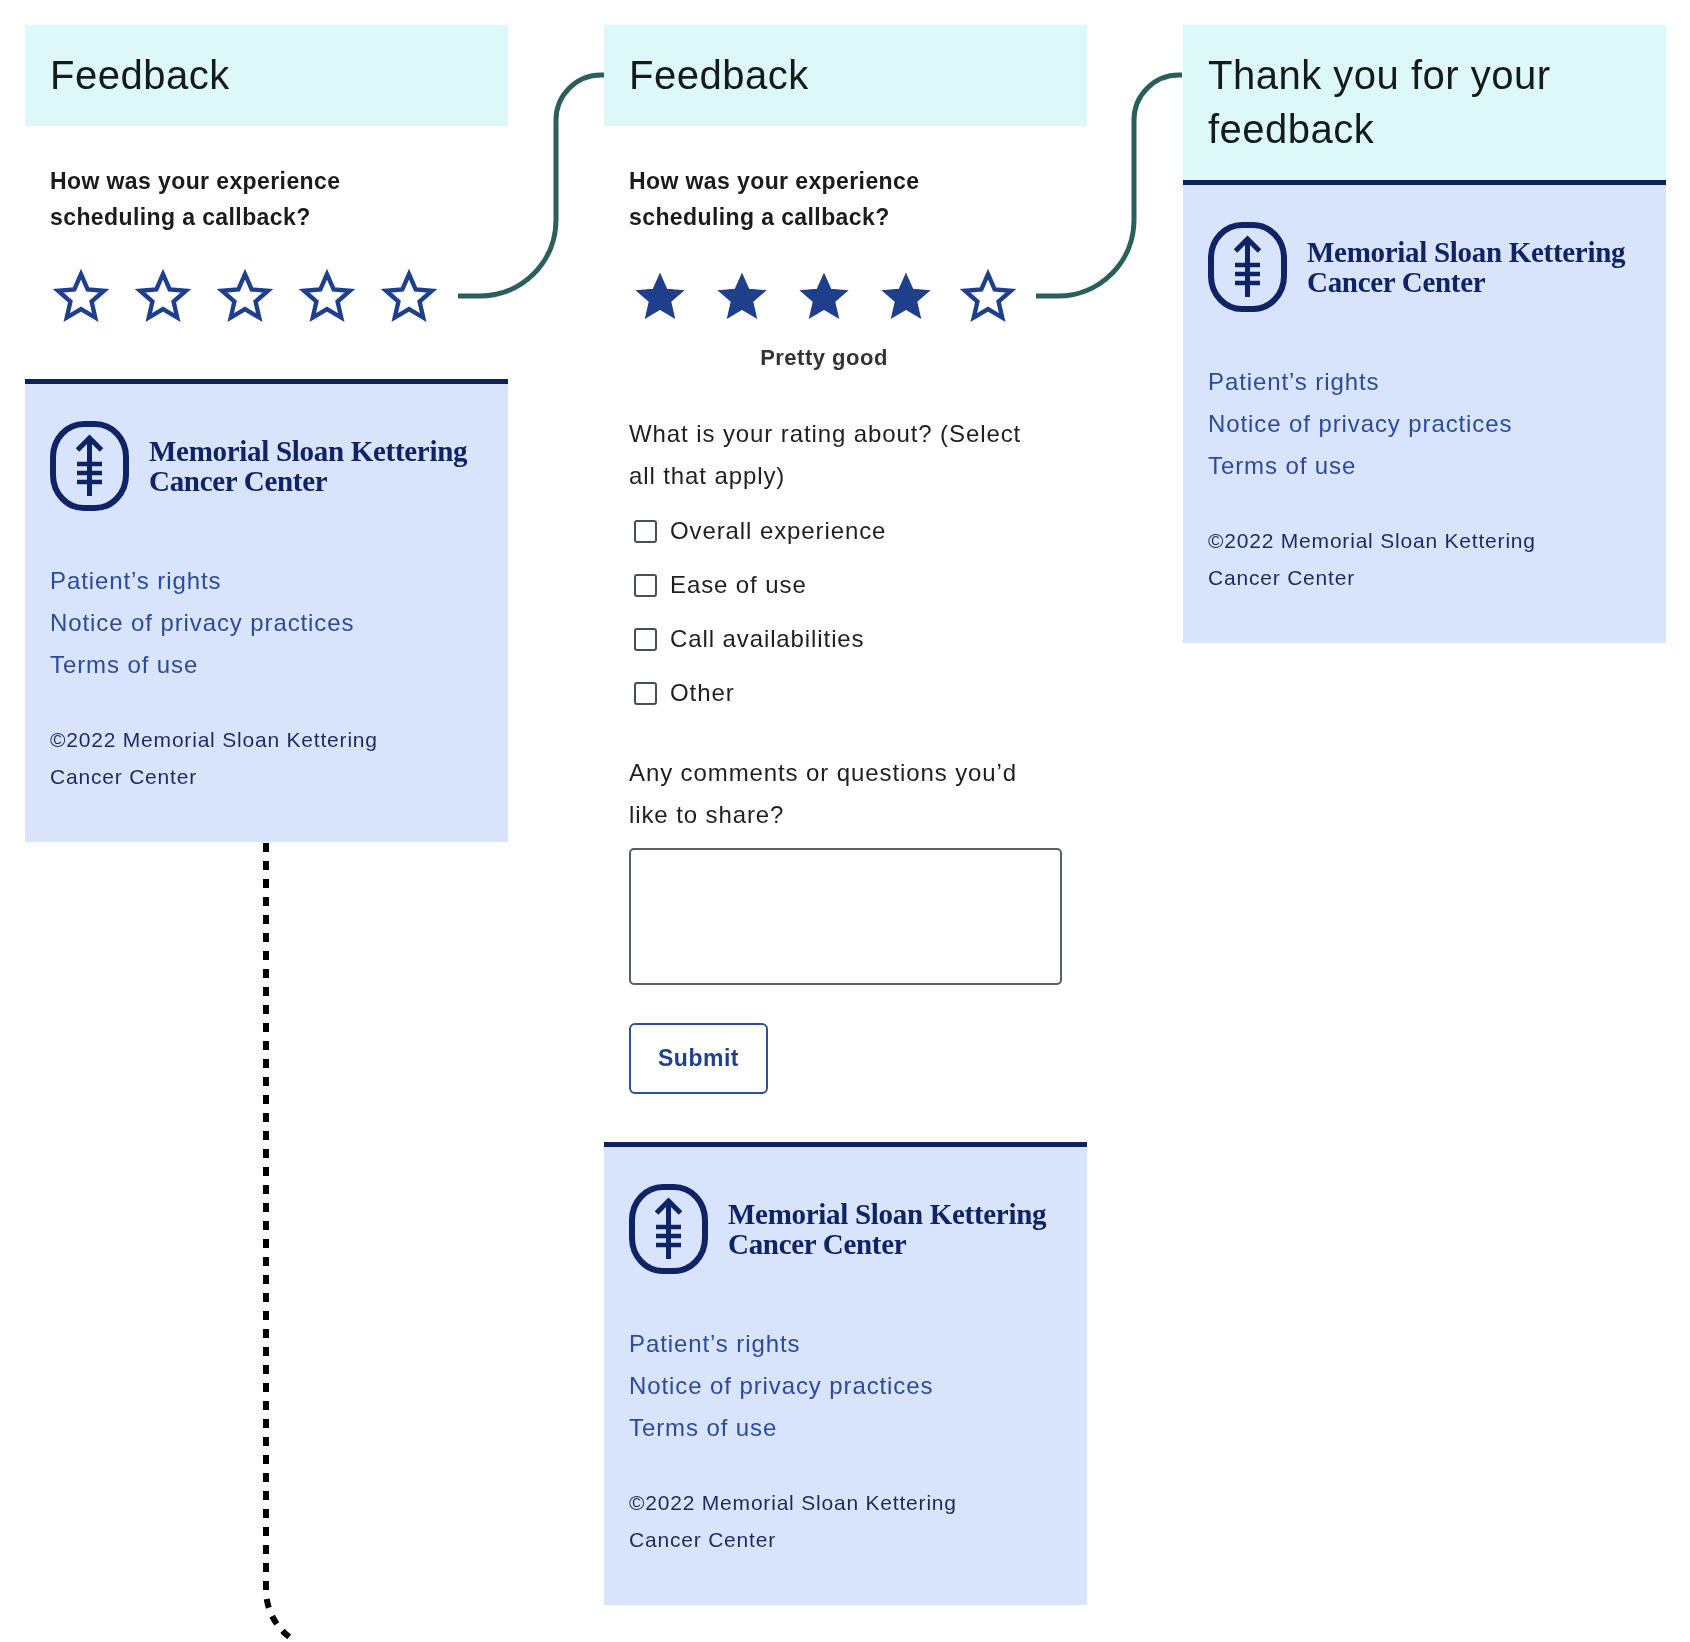  What do you see at coordinates (738, 585) in the screenshot?
I see `checkbox-label: Ease of use` at bounding box center [738, 585].